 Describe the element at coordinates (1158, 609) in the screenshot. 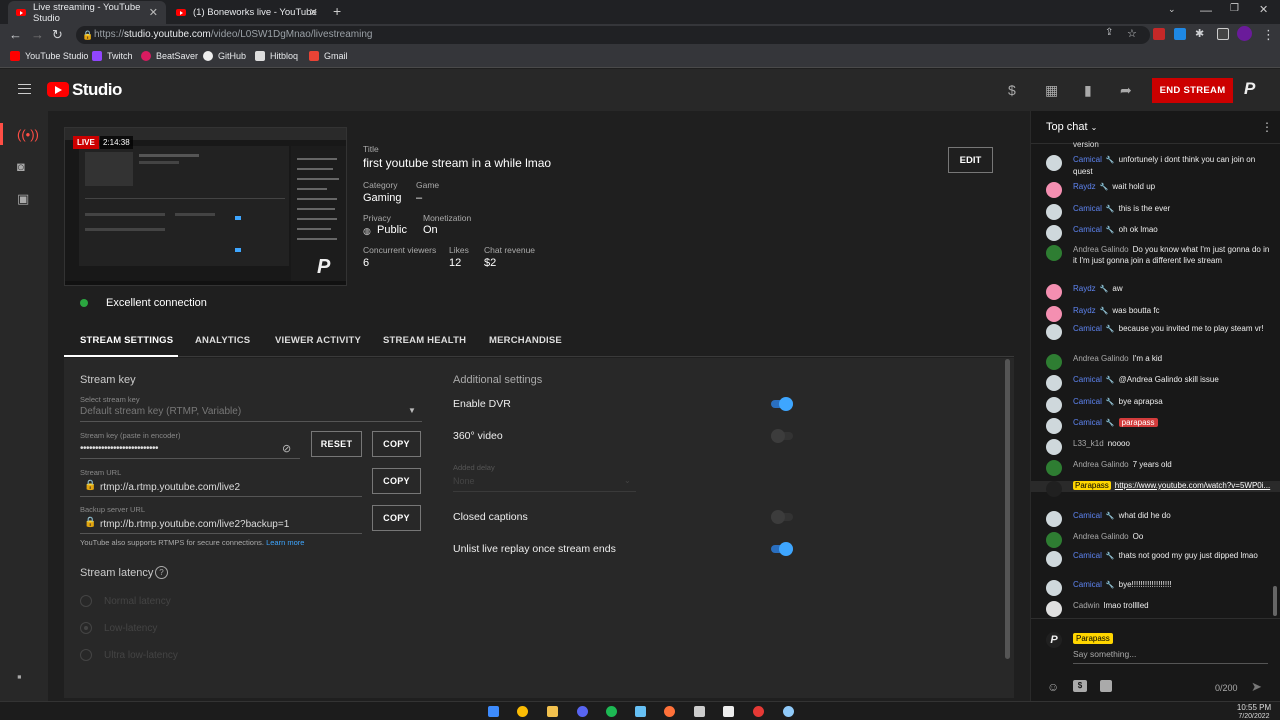

I see `chat-message: Cadwin lmao trolllled` at that location.